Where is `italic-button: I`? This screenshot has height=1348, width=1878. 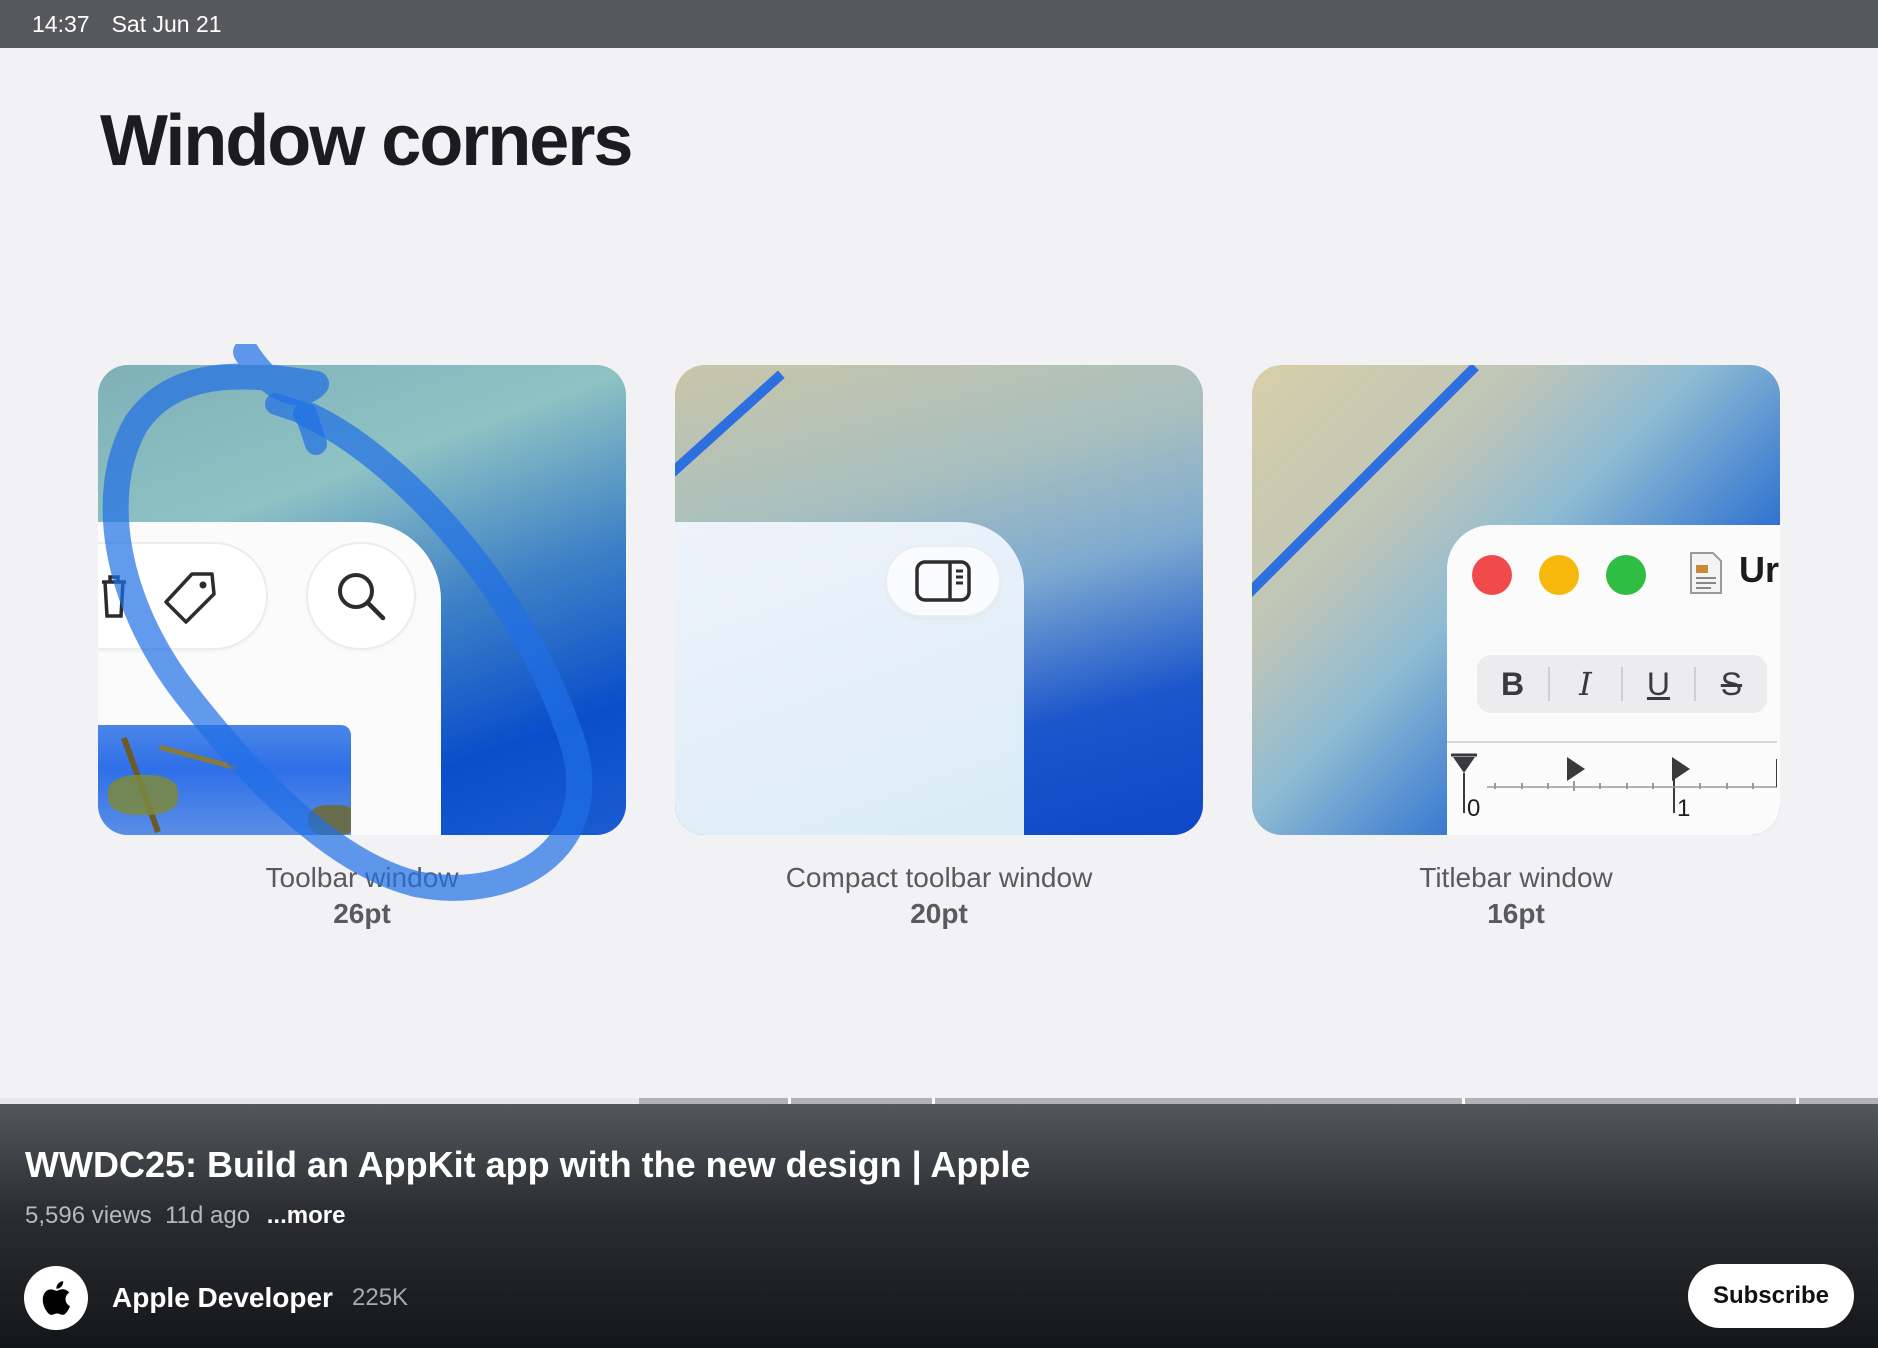 italic-button: I is located at coordinates (1585, 684).